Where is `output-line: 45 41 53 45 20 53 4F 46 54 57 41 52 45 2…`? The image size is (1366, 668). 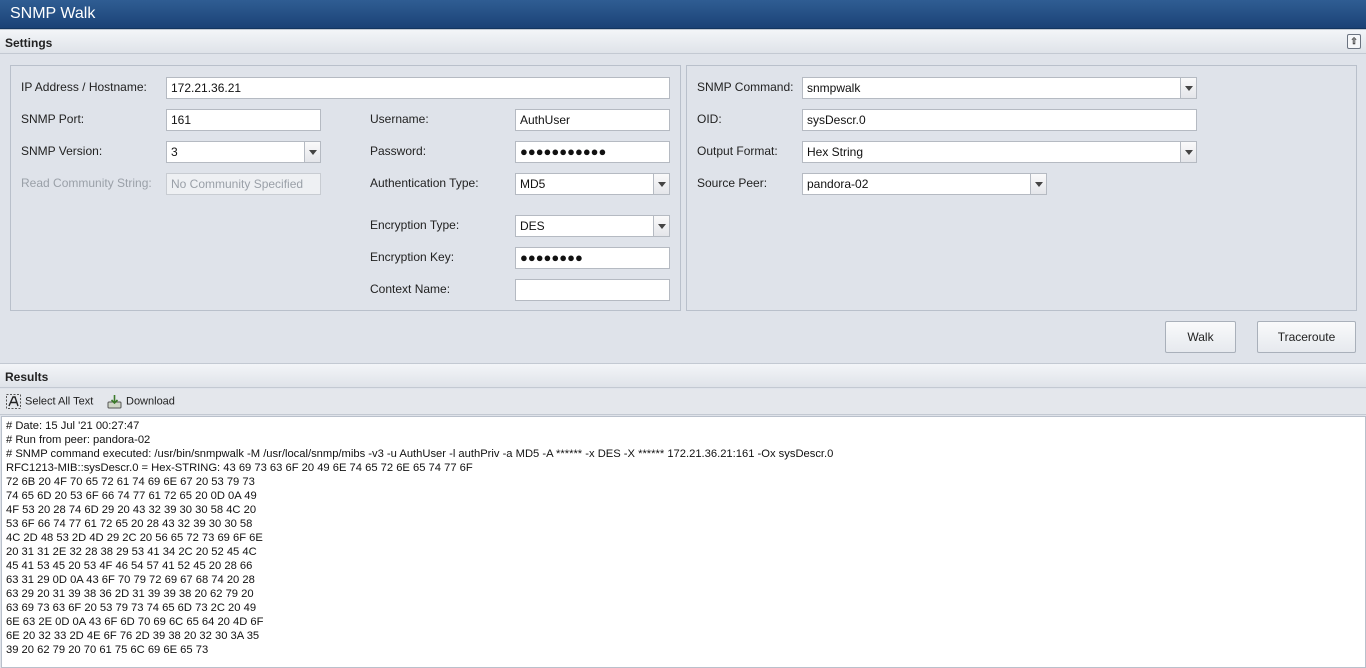
output-line: 45 41 53 45 20 53 4F 46 54 57 41 52 45 2… is located at coordinates (129, 566).